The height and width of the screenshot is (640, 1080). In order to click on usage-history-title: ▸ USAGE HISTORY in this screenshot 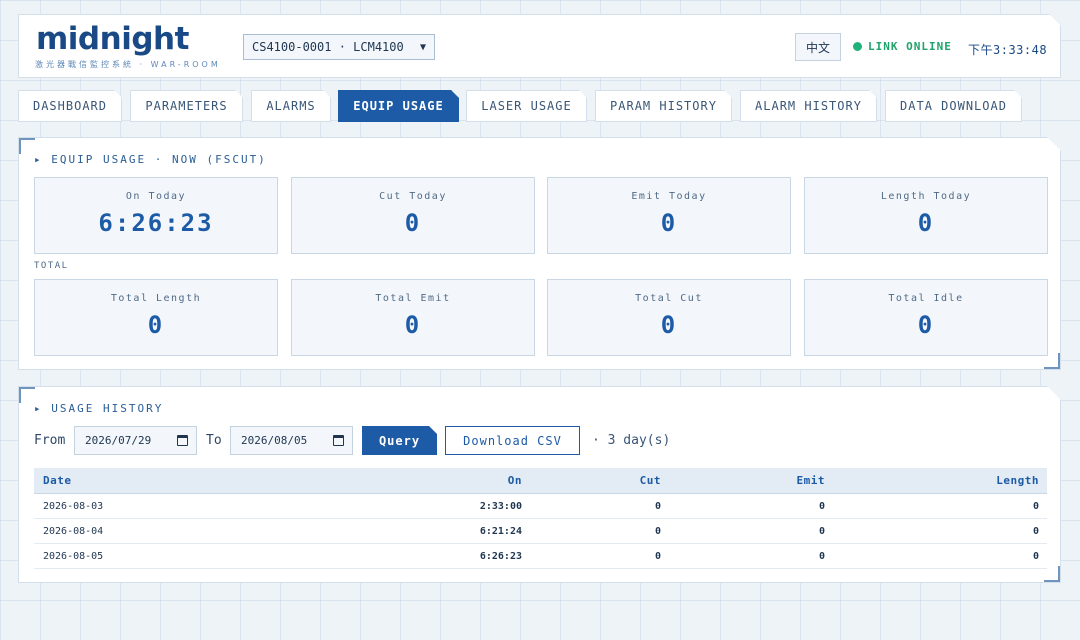, I will do `click(99, 408)`.